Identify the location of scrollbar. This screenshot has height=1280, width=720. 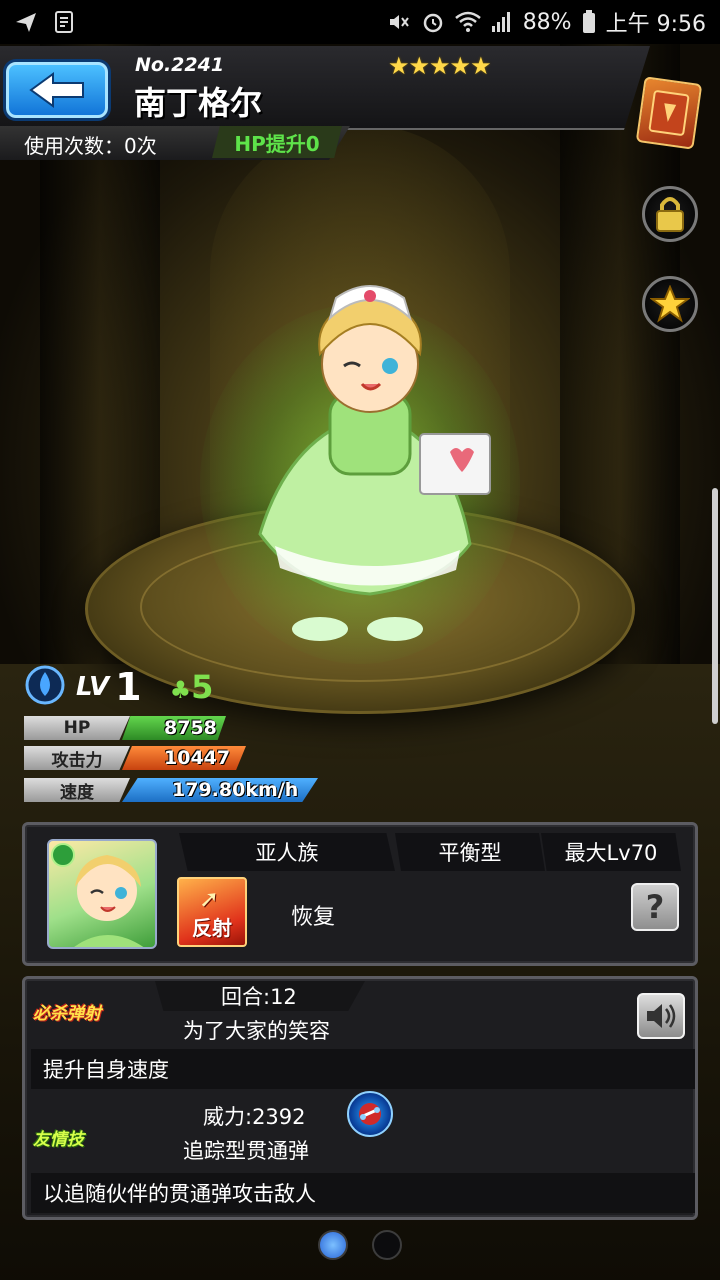
(715, 606).